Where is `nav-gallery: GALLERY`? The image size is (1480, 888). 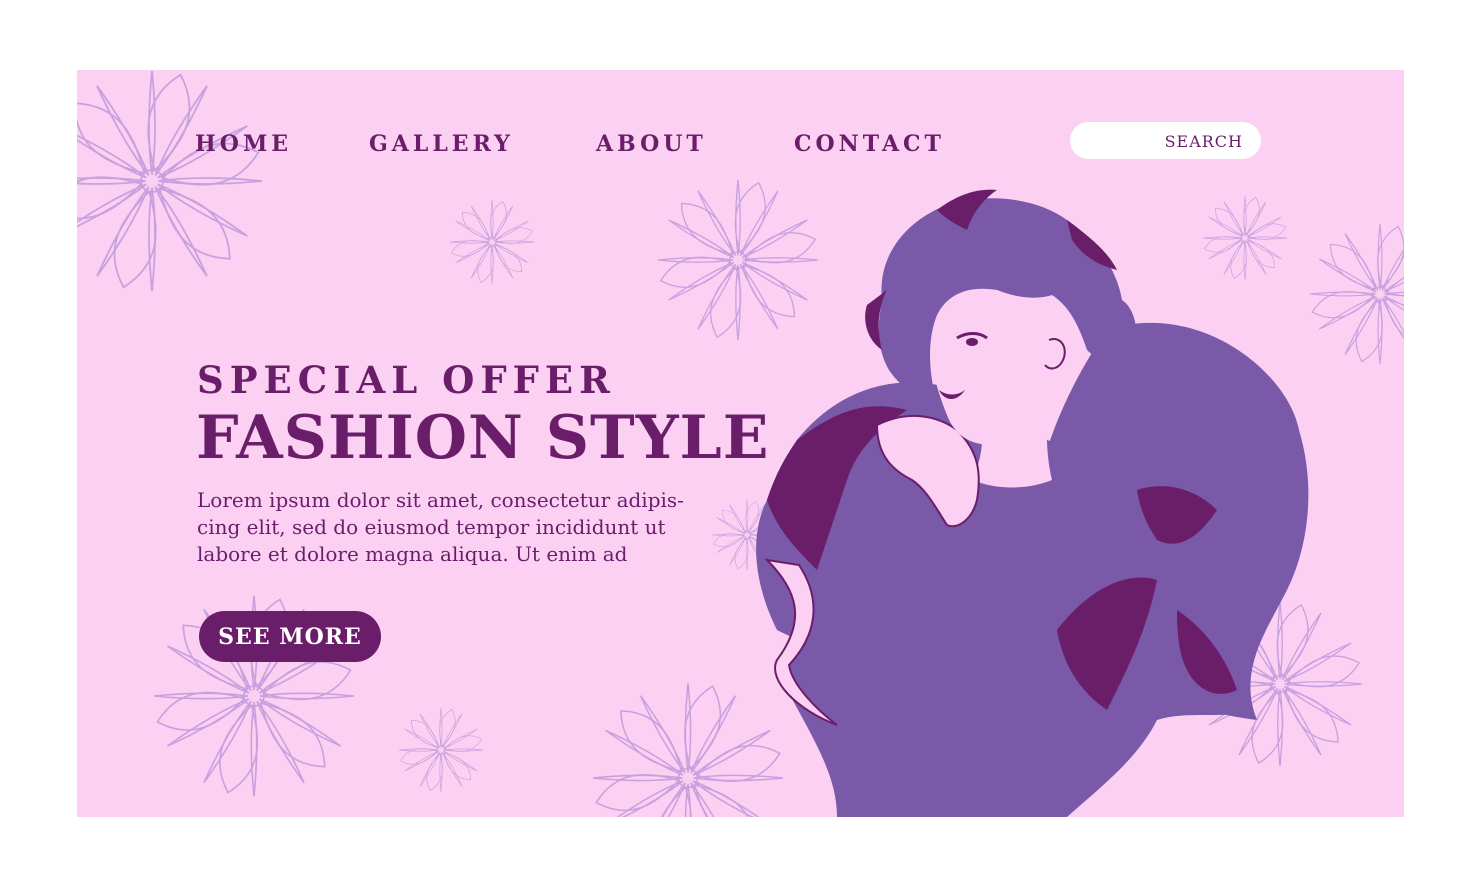 nav-gallery: GALLERY is located at coordinates (441, 144).